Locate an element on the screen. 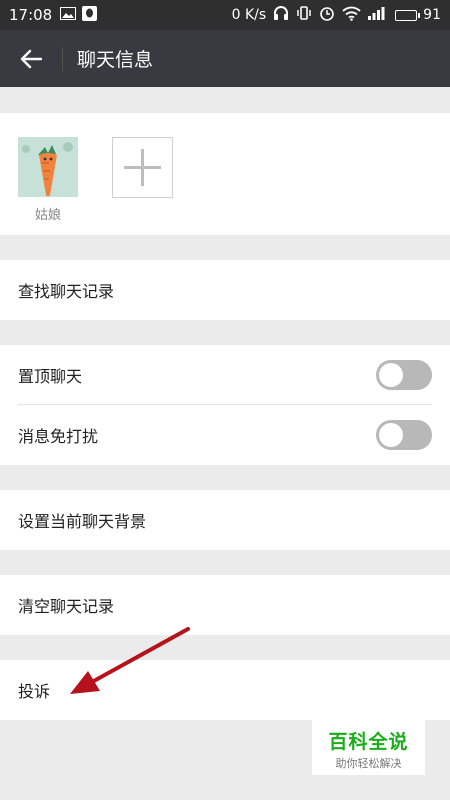 The width and height of the screenshot is (450, 800). plus-icon is located at coordinates (142, 167).